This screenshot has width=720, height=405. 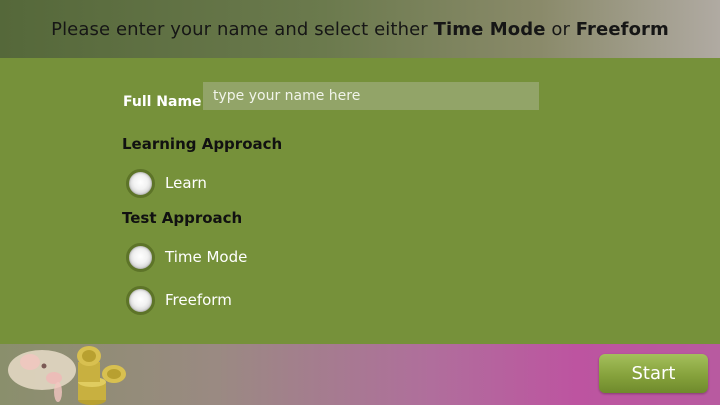 I want to click on instruction-time-mode: Time Mode, so click(x=489, y=29).